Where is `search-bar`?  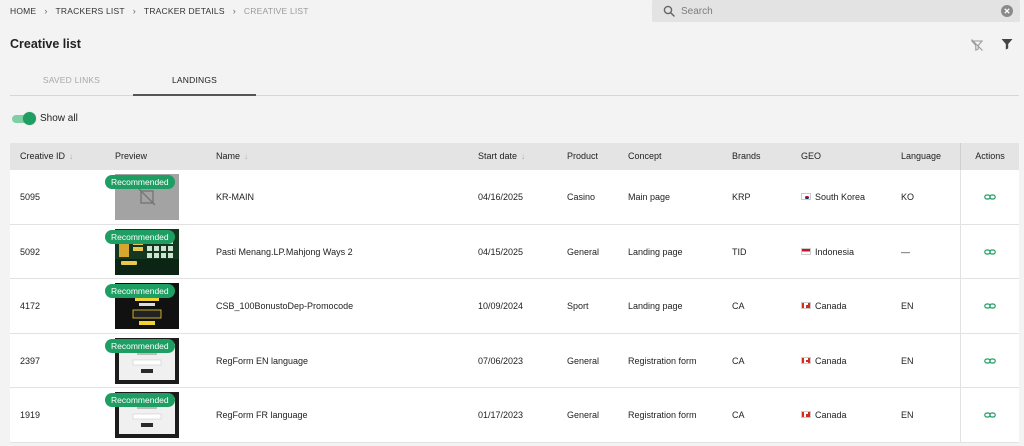 search-bar is located at coordinates (836, 11).